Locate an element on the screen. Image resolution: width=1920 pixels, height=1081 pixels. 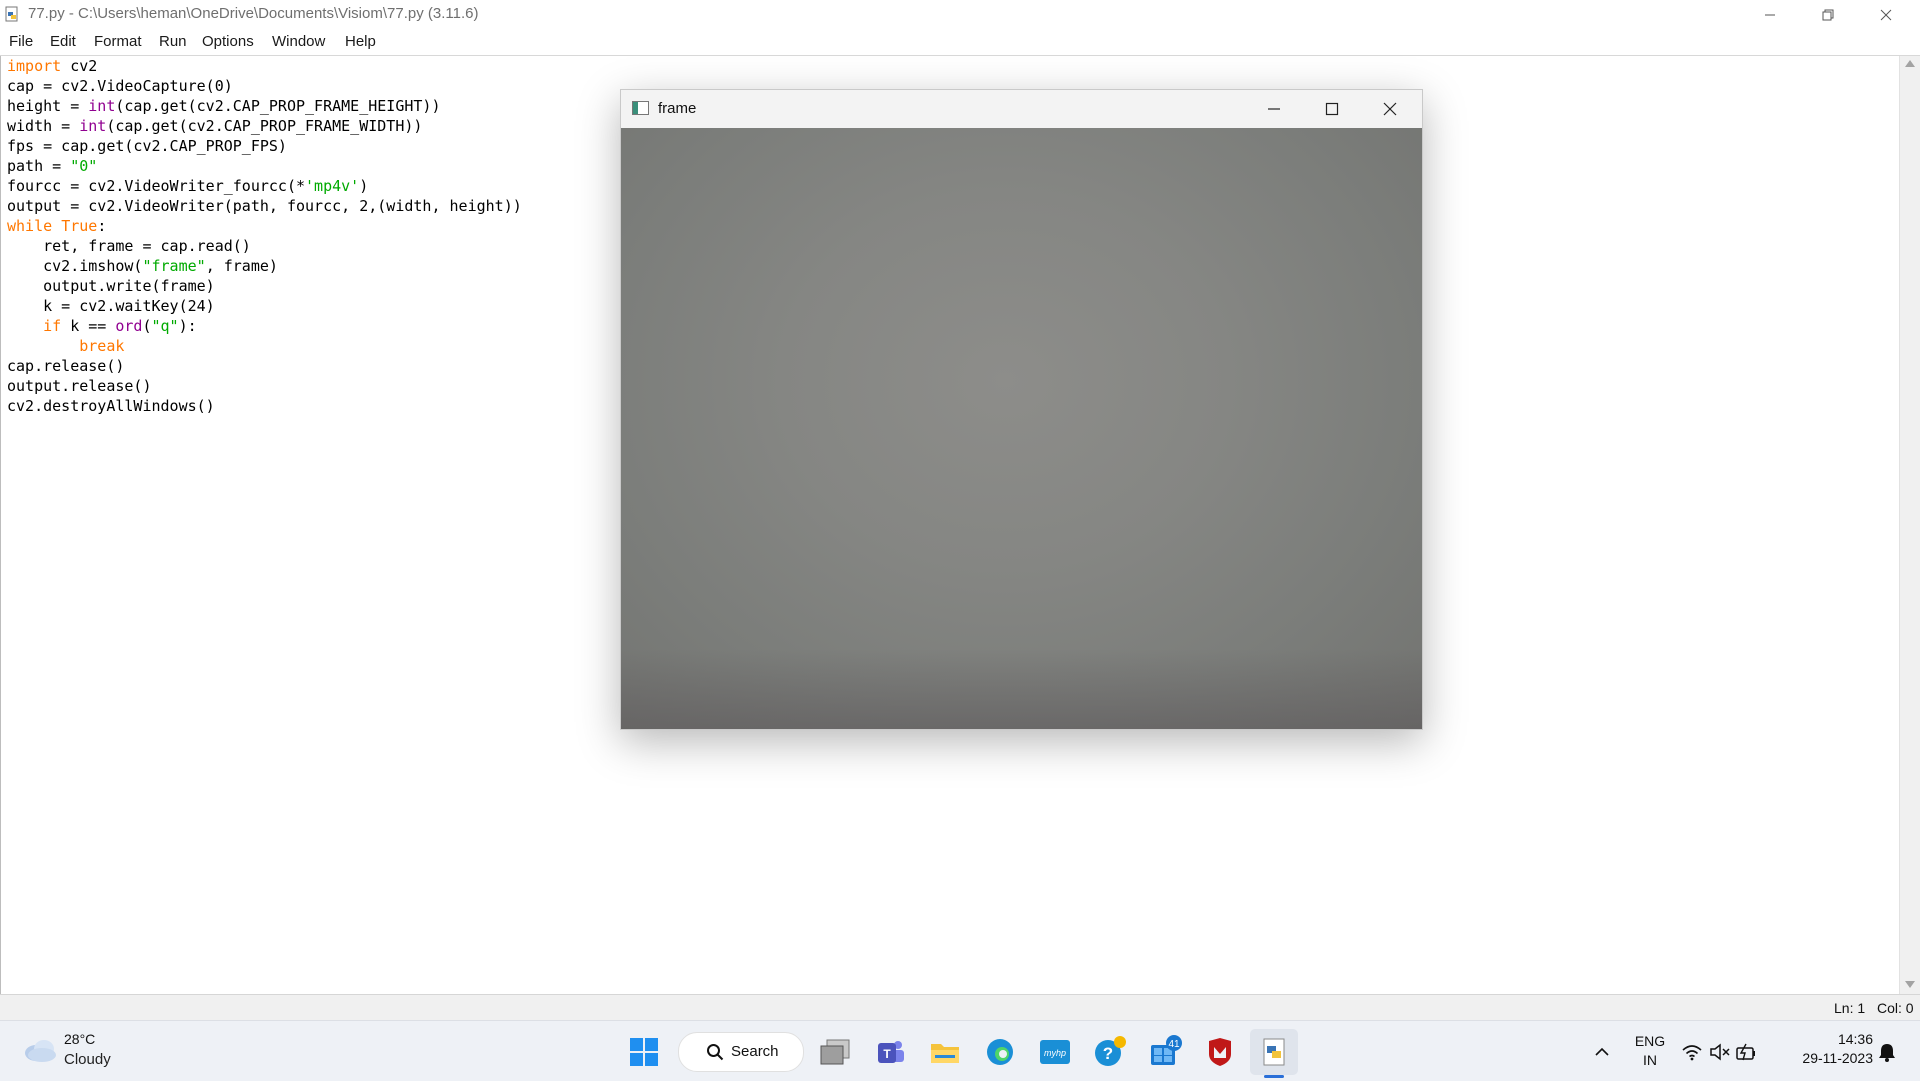
store-badge: 41 is located at coordinates (1174, 1044).